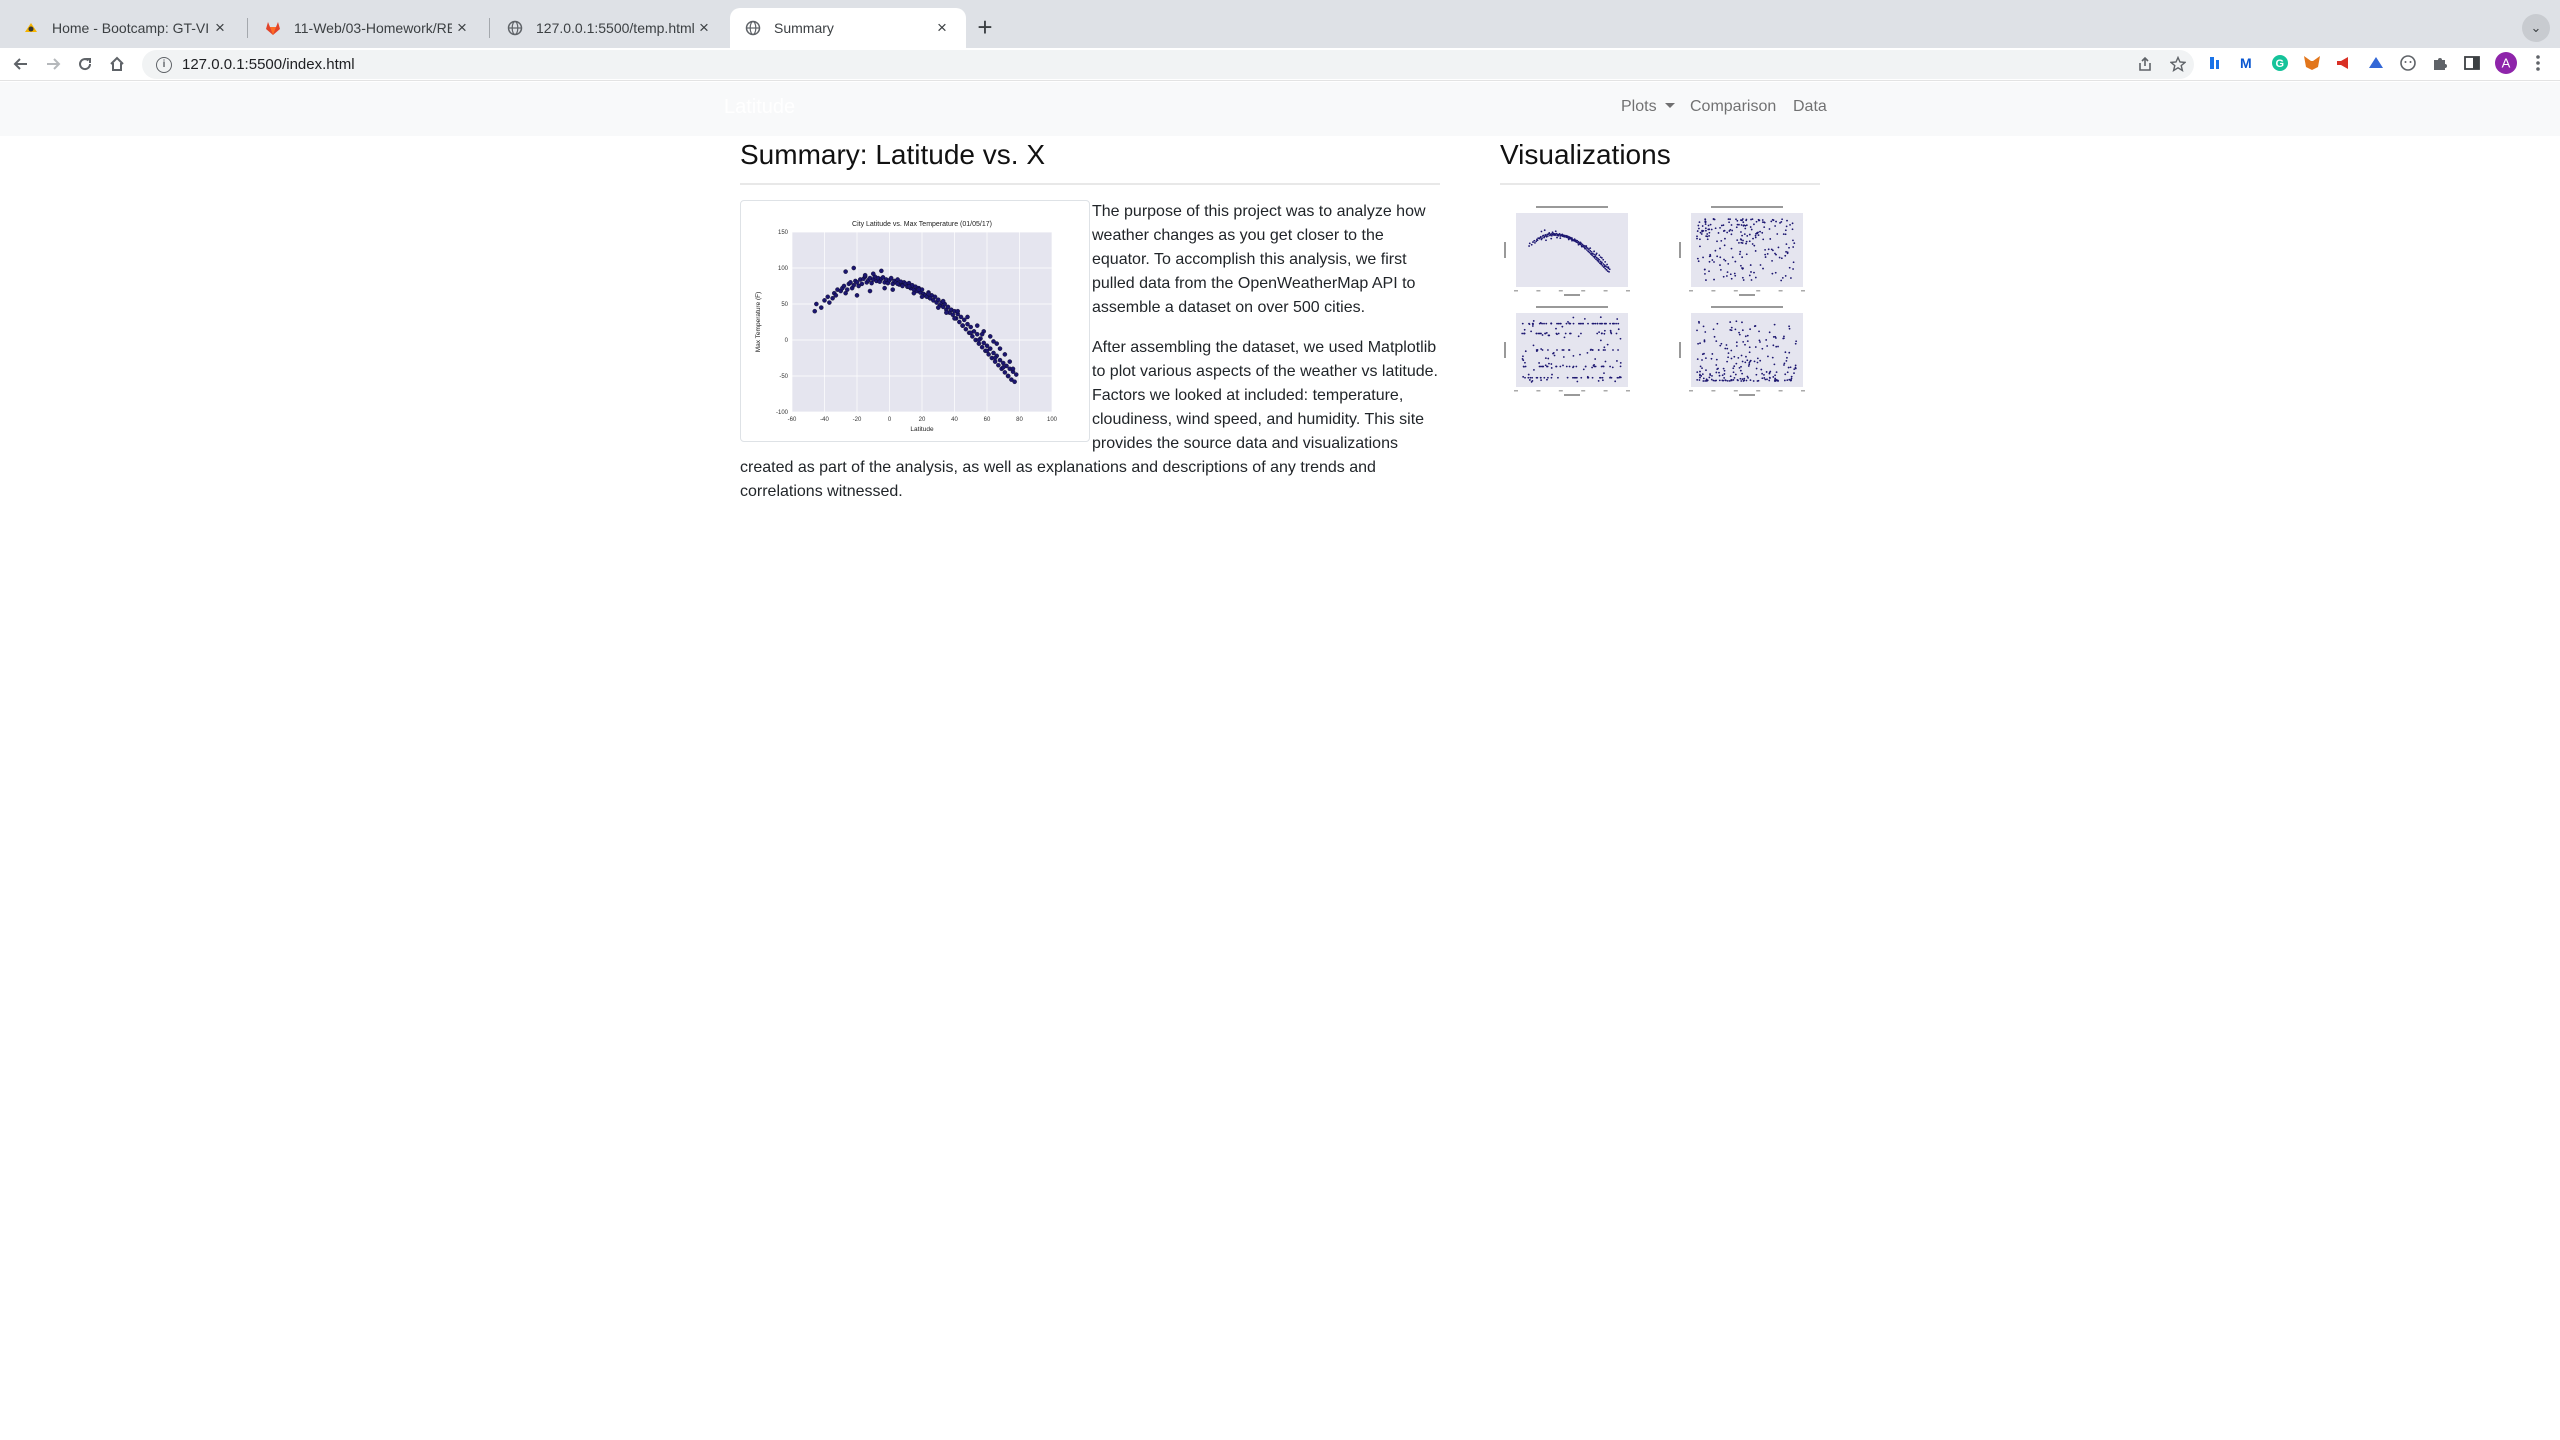  What do you see at coordinates (164, 64) in the screenshot?
I see `info-icon: i` at bounding box center [164, 64].